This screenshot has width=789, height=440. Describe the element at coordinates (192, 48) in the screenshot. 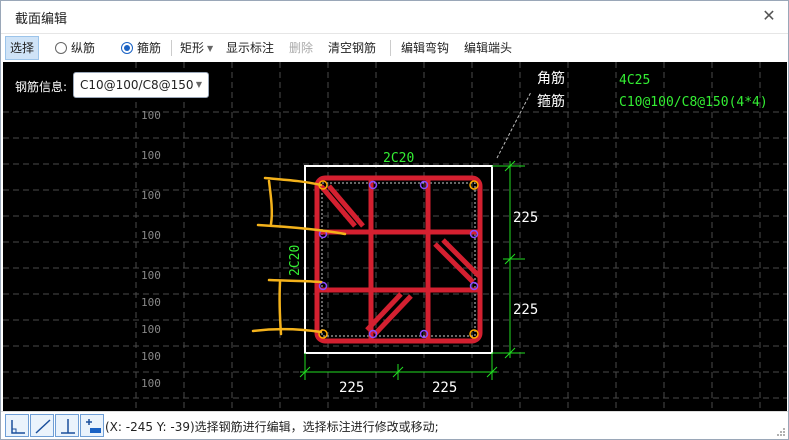

I see `shape-label: 矩形` at that location.